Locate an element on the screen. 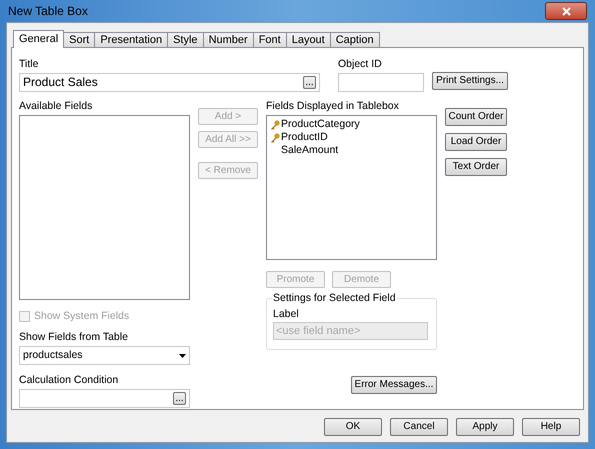  tab: Presentation is located at coordinates (131, 39).